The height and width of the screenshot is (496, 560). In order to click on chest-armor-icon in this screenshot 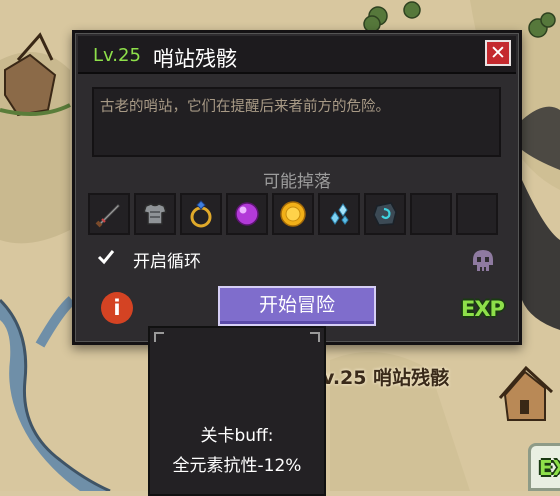, I will do `click(155, 214)`.